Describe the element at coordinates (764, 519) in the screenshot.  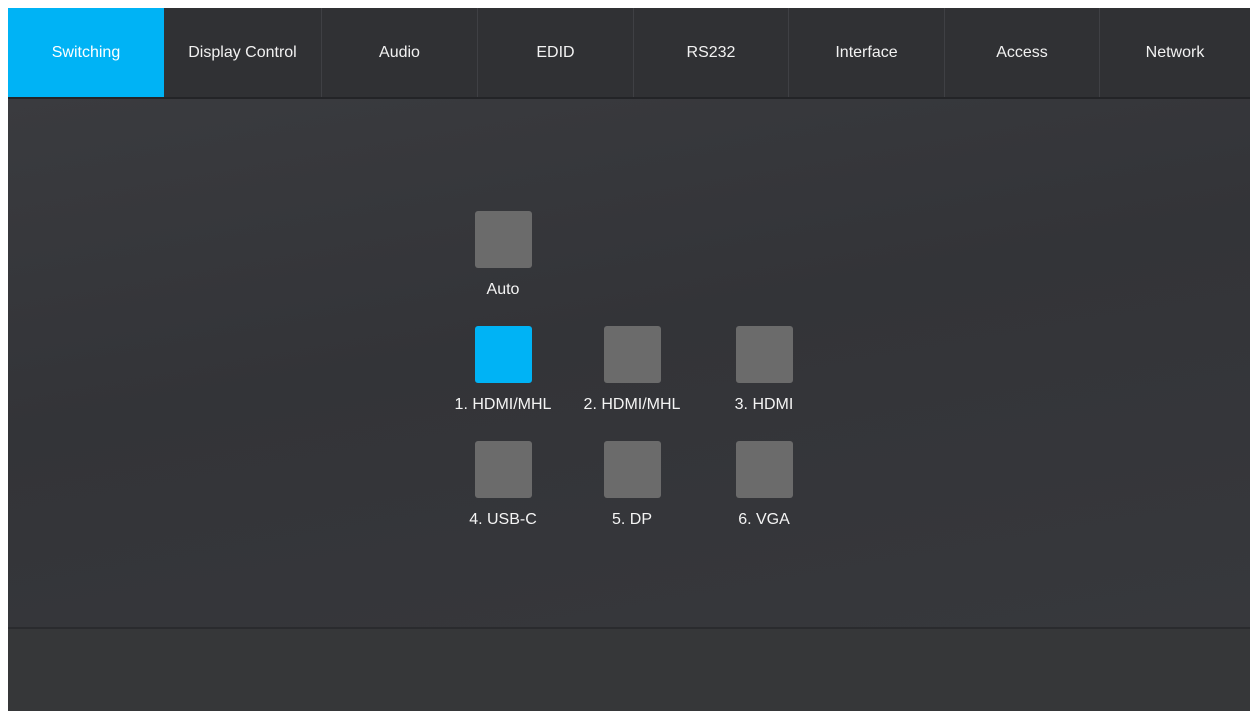
I see `input-label-6: 6. VGA` at that location.